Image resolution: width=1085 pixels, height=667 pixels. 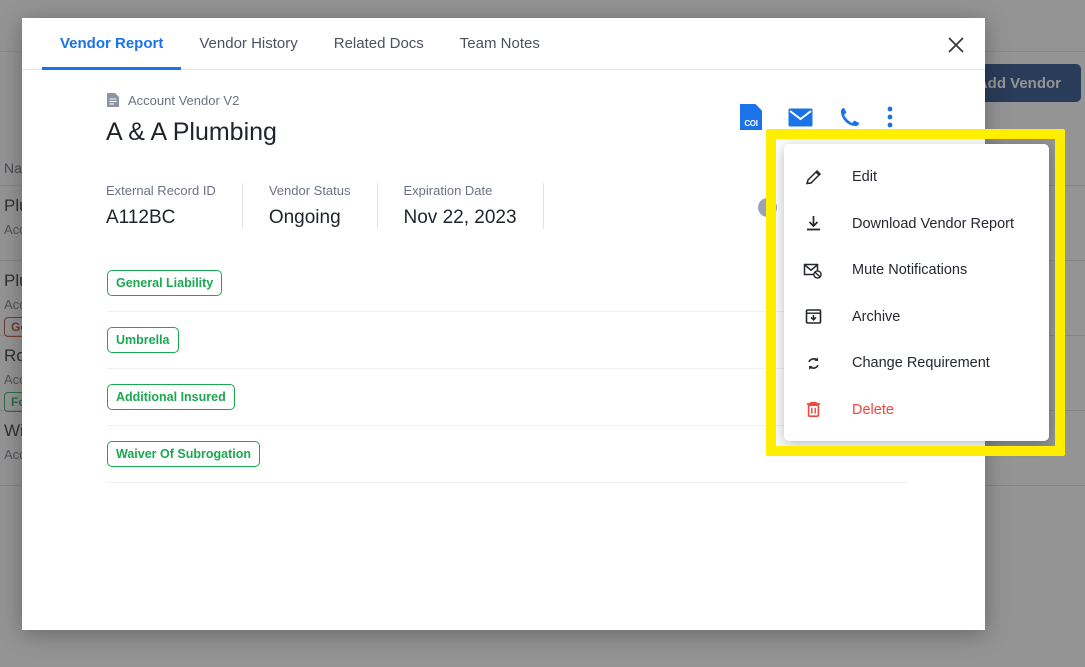 I want to click on tab-vendor-history: Vendor History, so click(x=248, y=43).